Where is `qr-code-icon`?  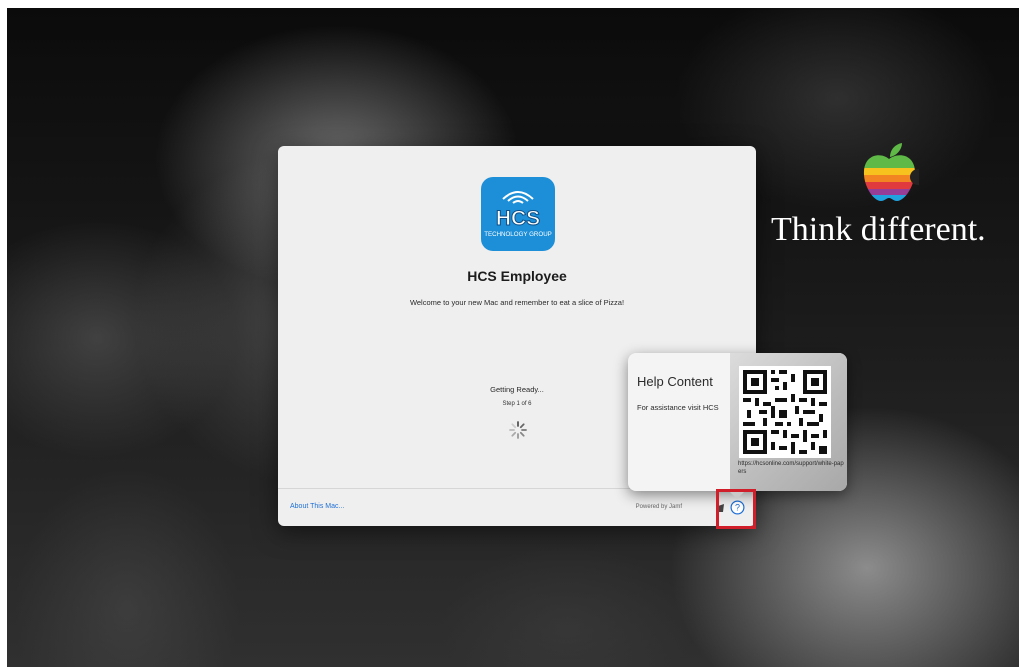
qr-code-icon is located at coordinates (785, 412).